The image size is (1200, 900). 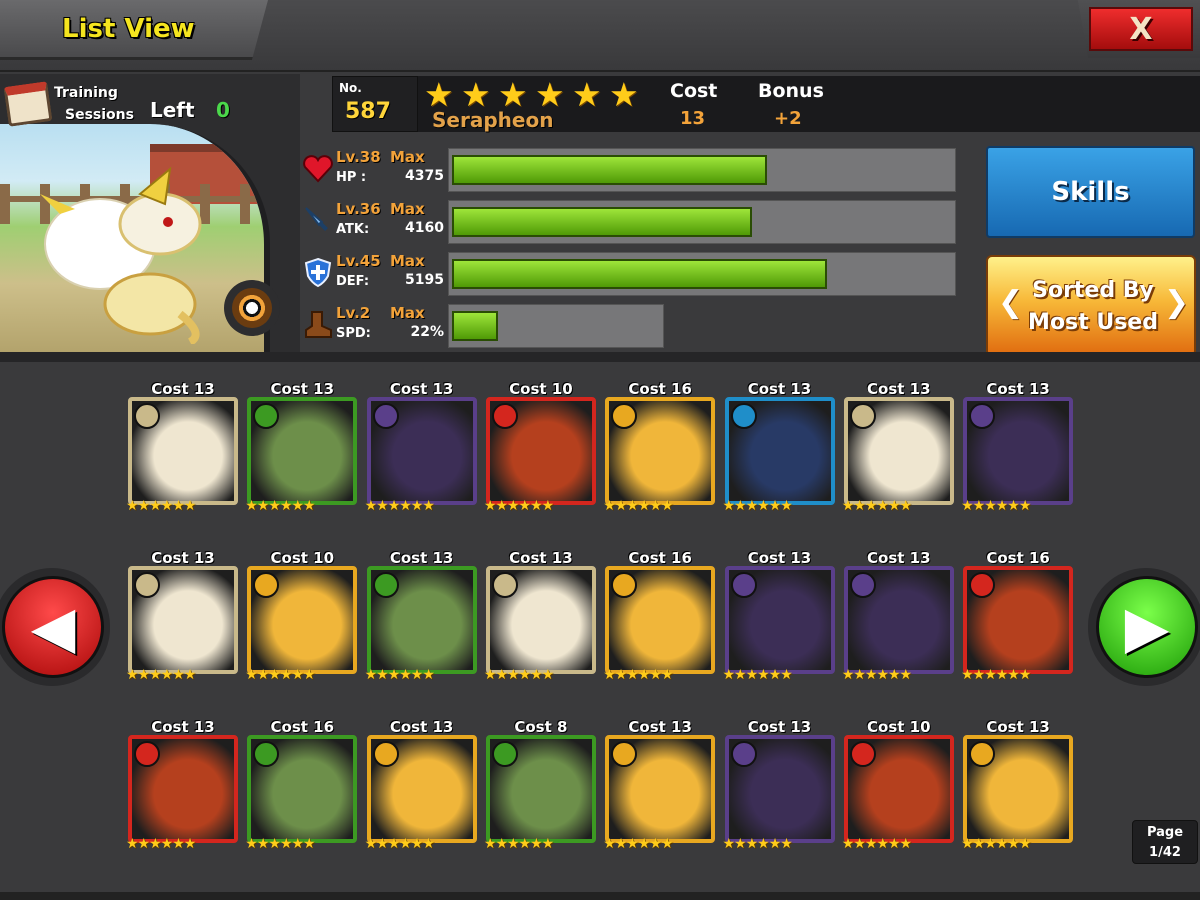 I want to click on monster-card: Cost 8 ★★★★★★, so click(x=541, y=785).